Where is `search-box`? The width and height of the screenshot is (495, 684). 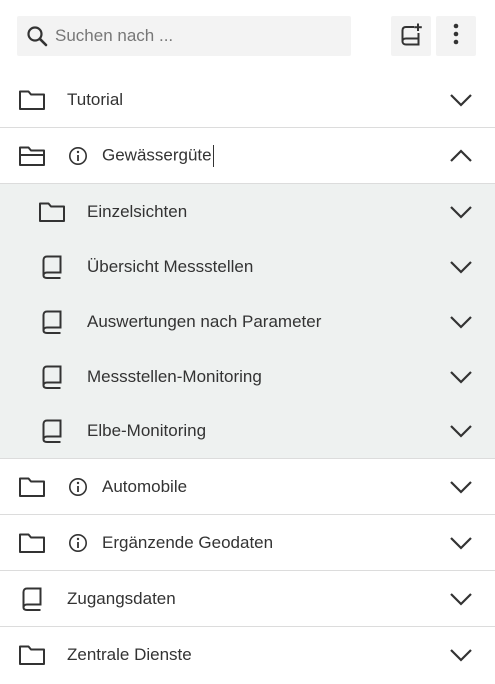 search-box is located at coordinates (184, 36).